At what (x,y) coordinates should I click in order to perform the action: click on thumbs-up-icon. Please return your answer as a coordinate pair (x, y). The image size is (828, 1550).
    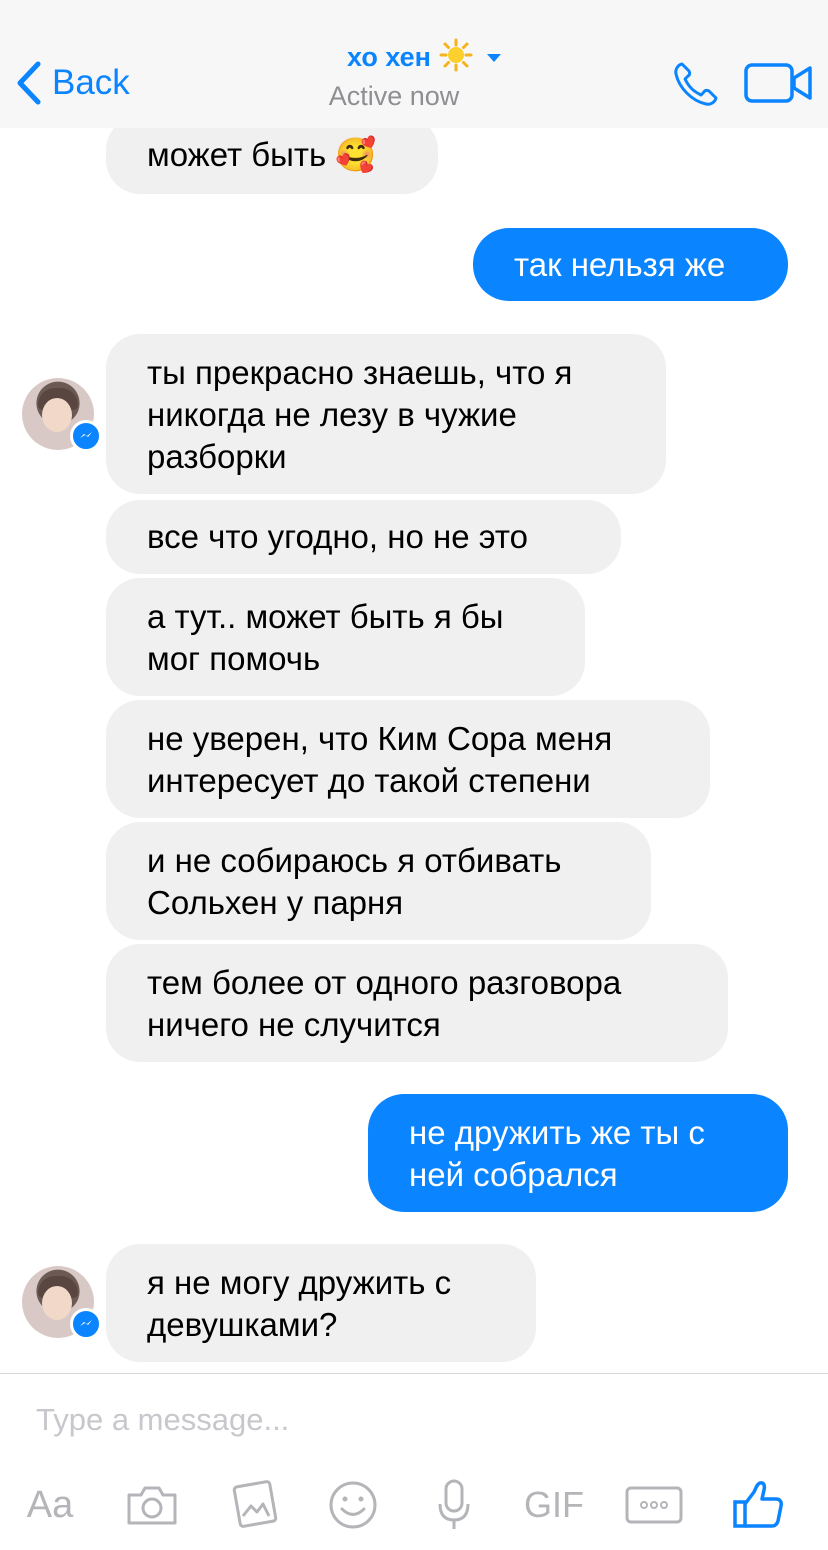
    Looking at the image, I should click on (758, 1505).